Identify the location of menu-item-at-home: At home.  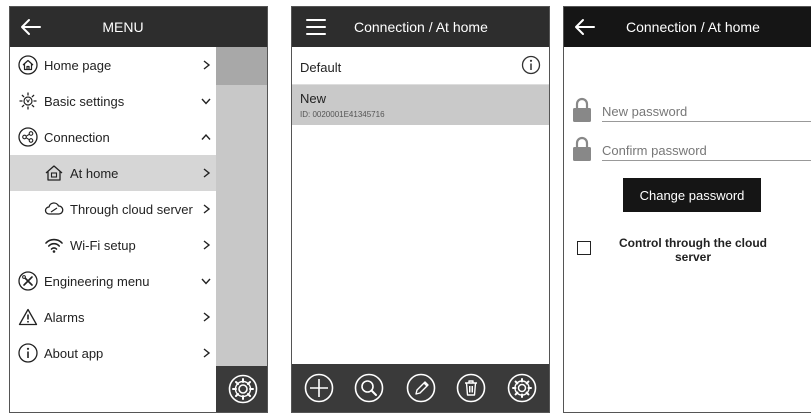
(113, 173).